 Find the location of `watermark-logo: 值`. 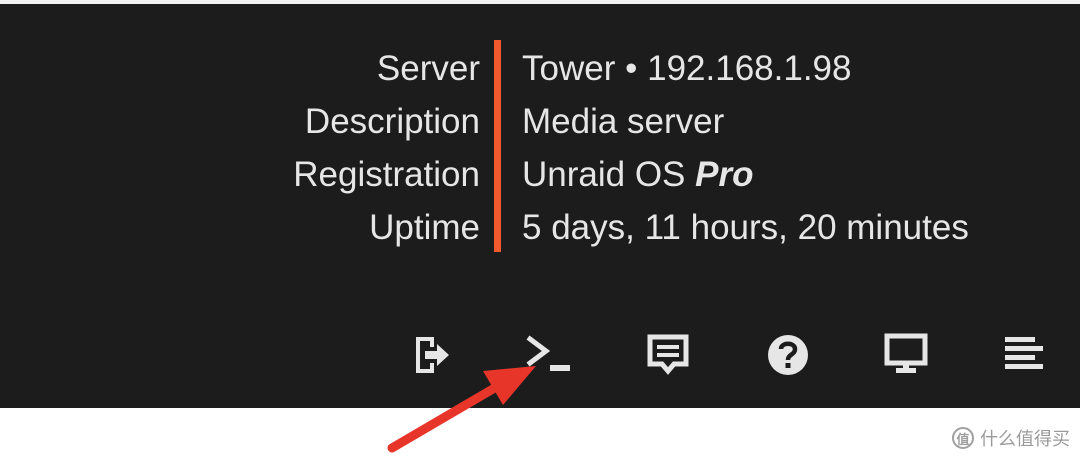

watermark-logo: 值 is located at coordinates (963, 438).